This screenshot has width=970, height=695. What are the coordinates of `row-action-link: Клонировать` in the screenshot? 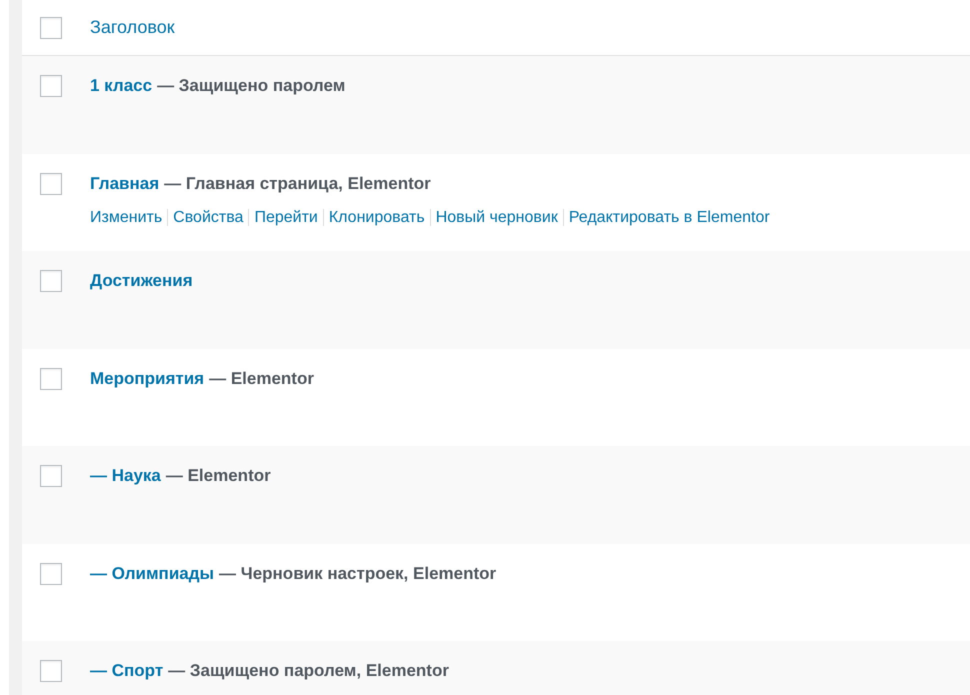 It's located at (376, 217).